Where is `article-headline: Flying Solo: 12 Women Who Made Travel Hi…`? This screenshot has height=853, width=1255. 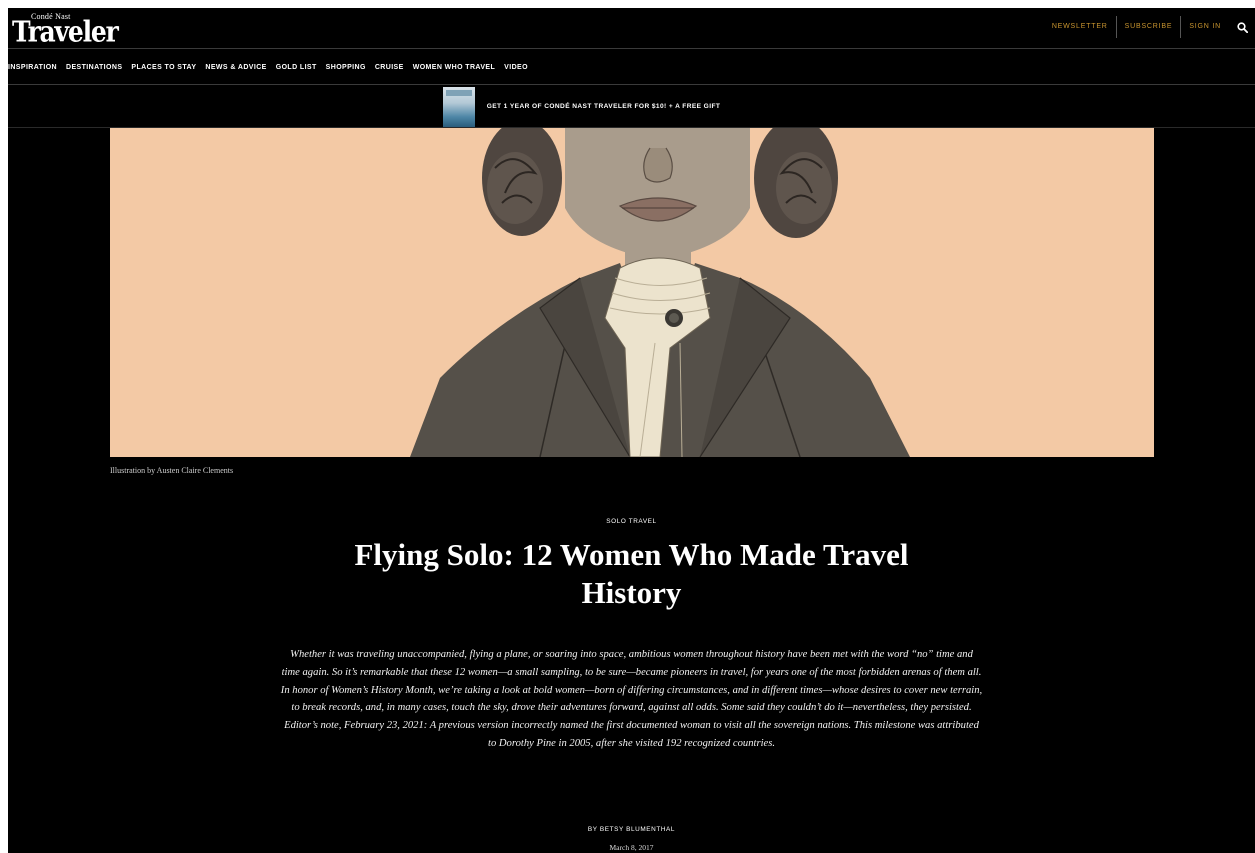
article-headline: Flying Solo: 12 Women Who Made Travel Hi… is located at coordinates (631, 573).